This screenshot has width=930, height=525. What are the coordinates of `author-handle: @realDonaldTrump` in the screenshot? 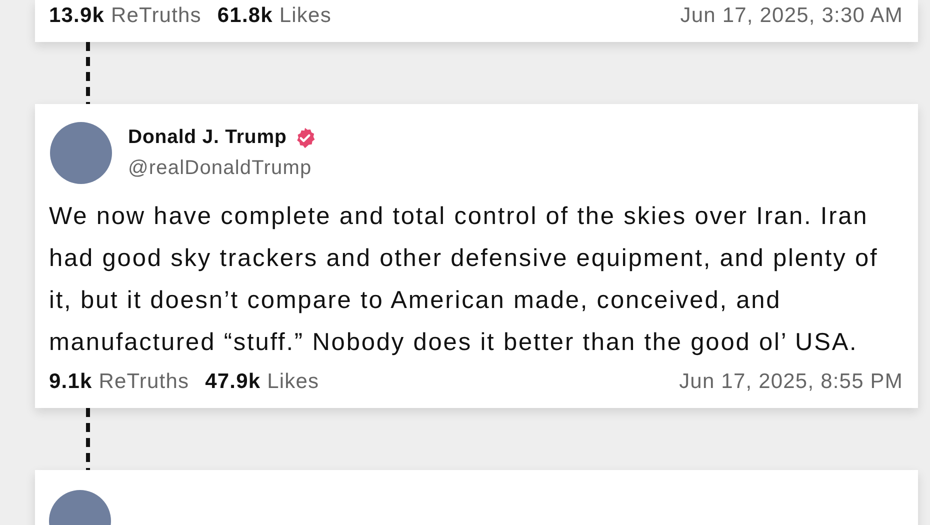 It's located at (220, 168).